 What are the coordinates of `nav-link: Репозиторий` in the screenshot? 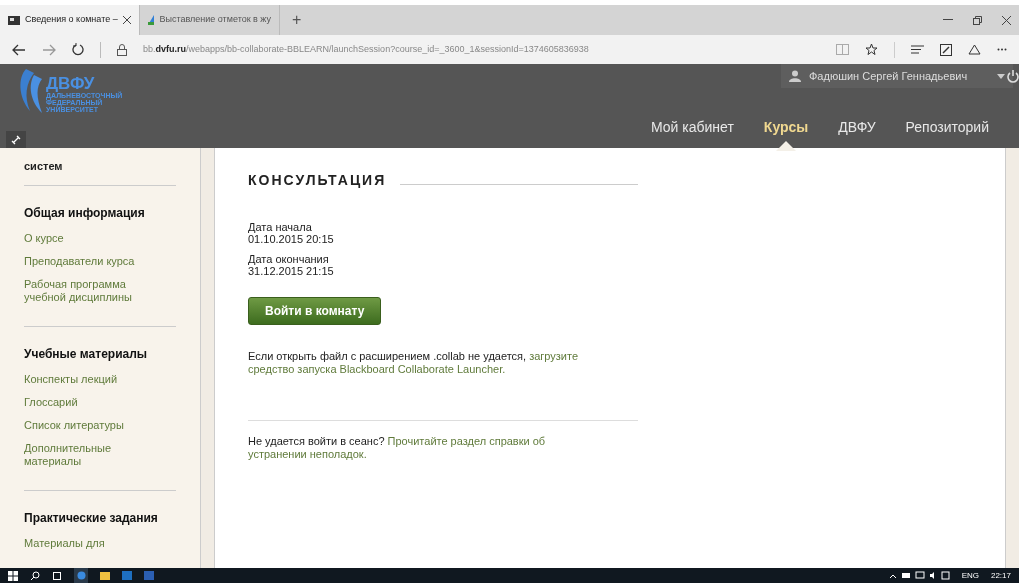 It's located at (947, 127).